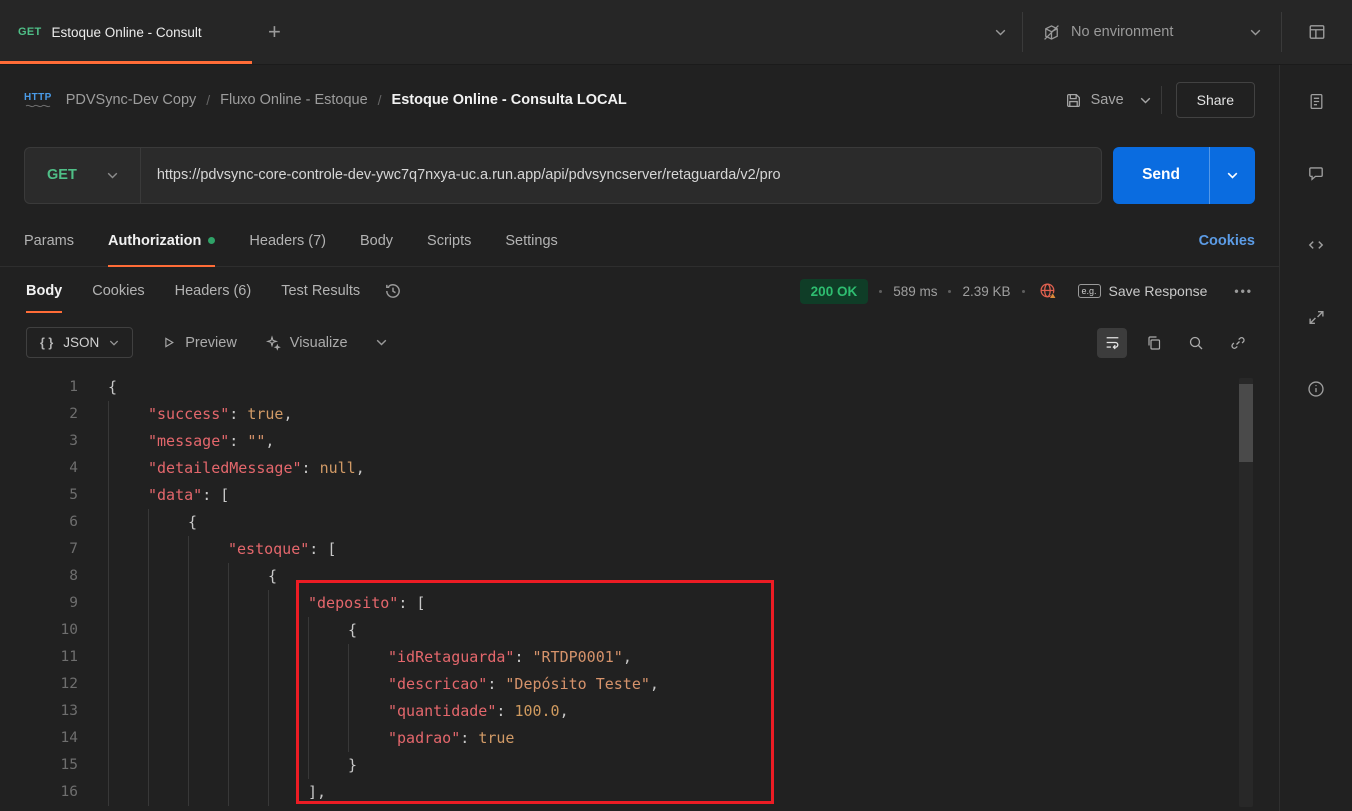 Image resolution: width=1352 pixels, height=811 pixels. What do you see at coordinates (1316, 317) in the screenshot?
I see `related-requests-icon` at bounding box center [1316, 317].